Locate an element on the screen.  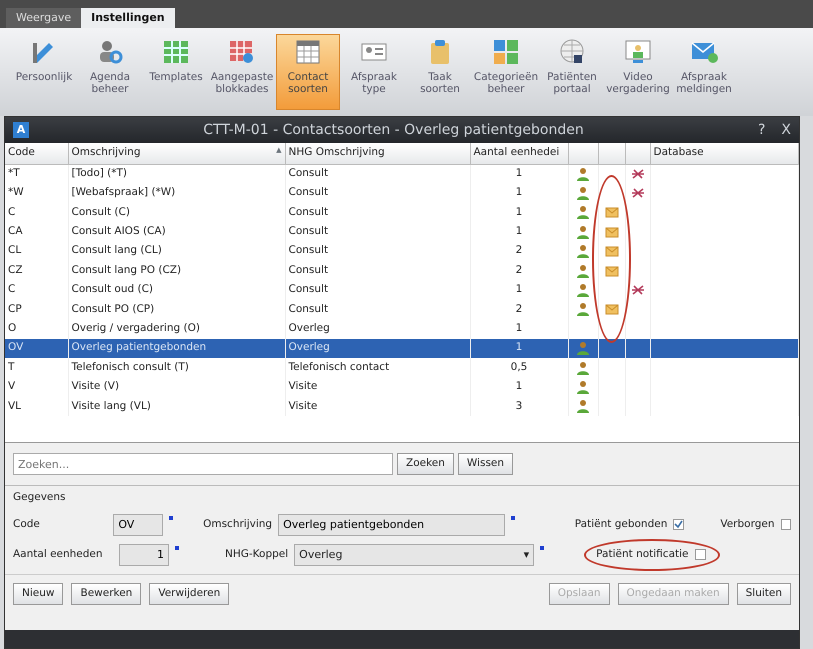
ribbon-button: Persoonlijk is located at coordinates (44, 72).